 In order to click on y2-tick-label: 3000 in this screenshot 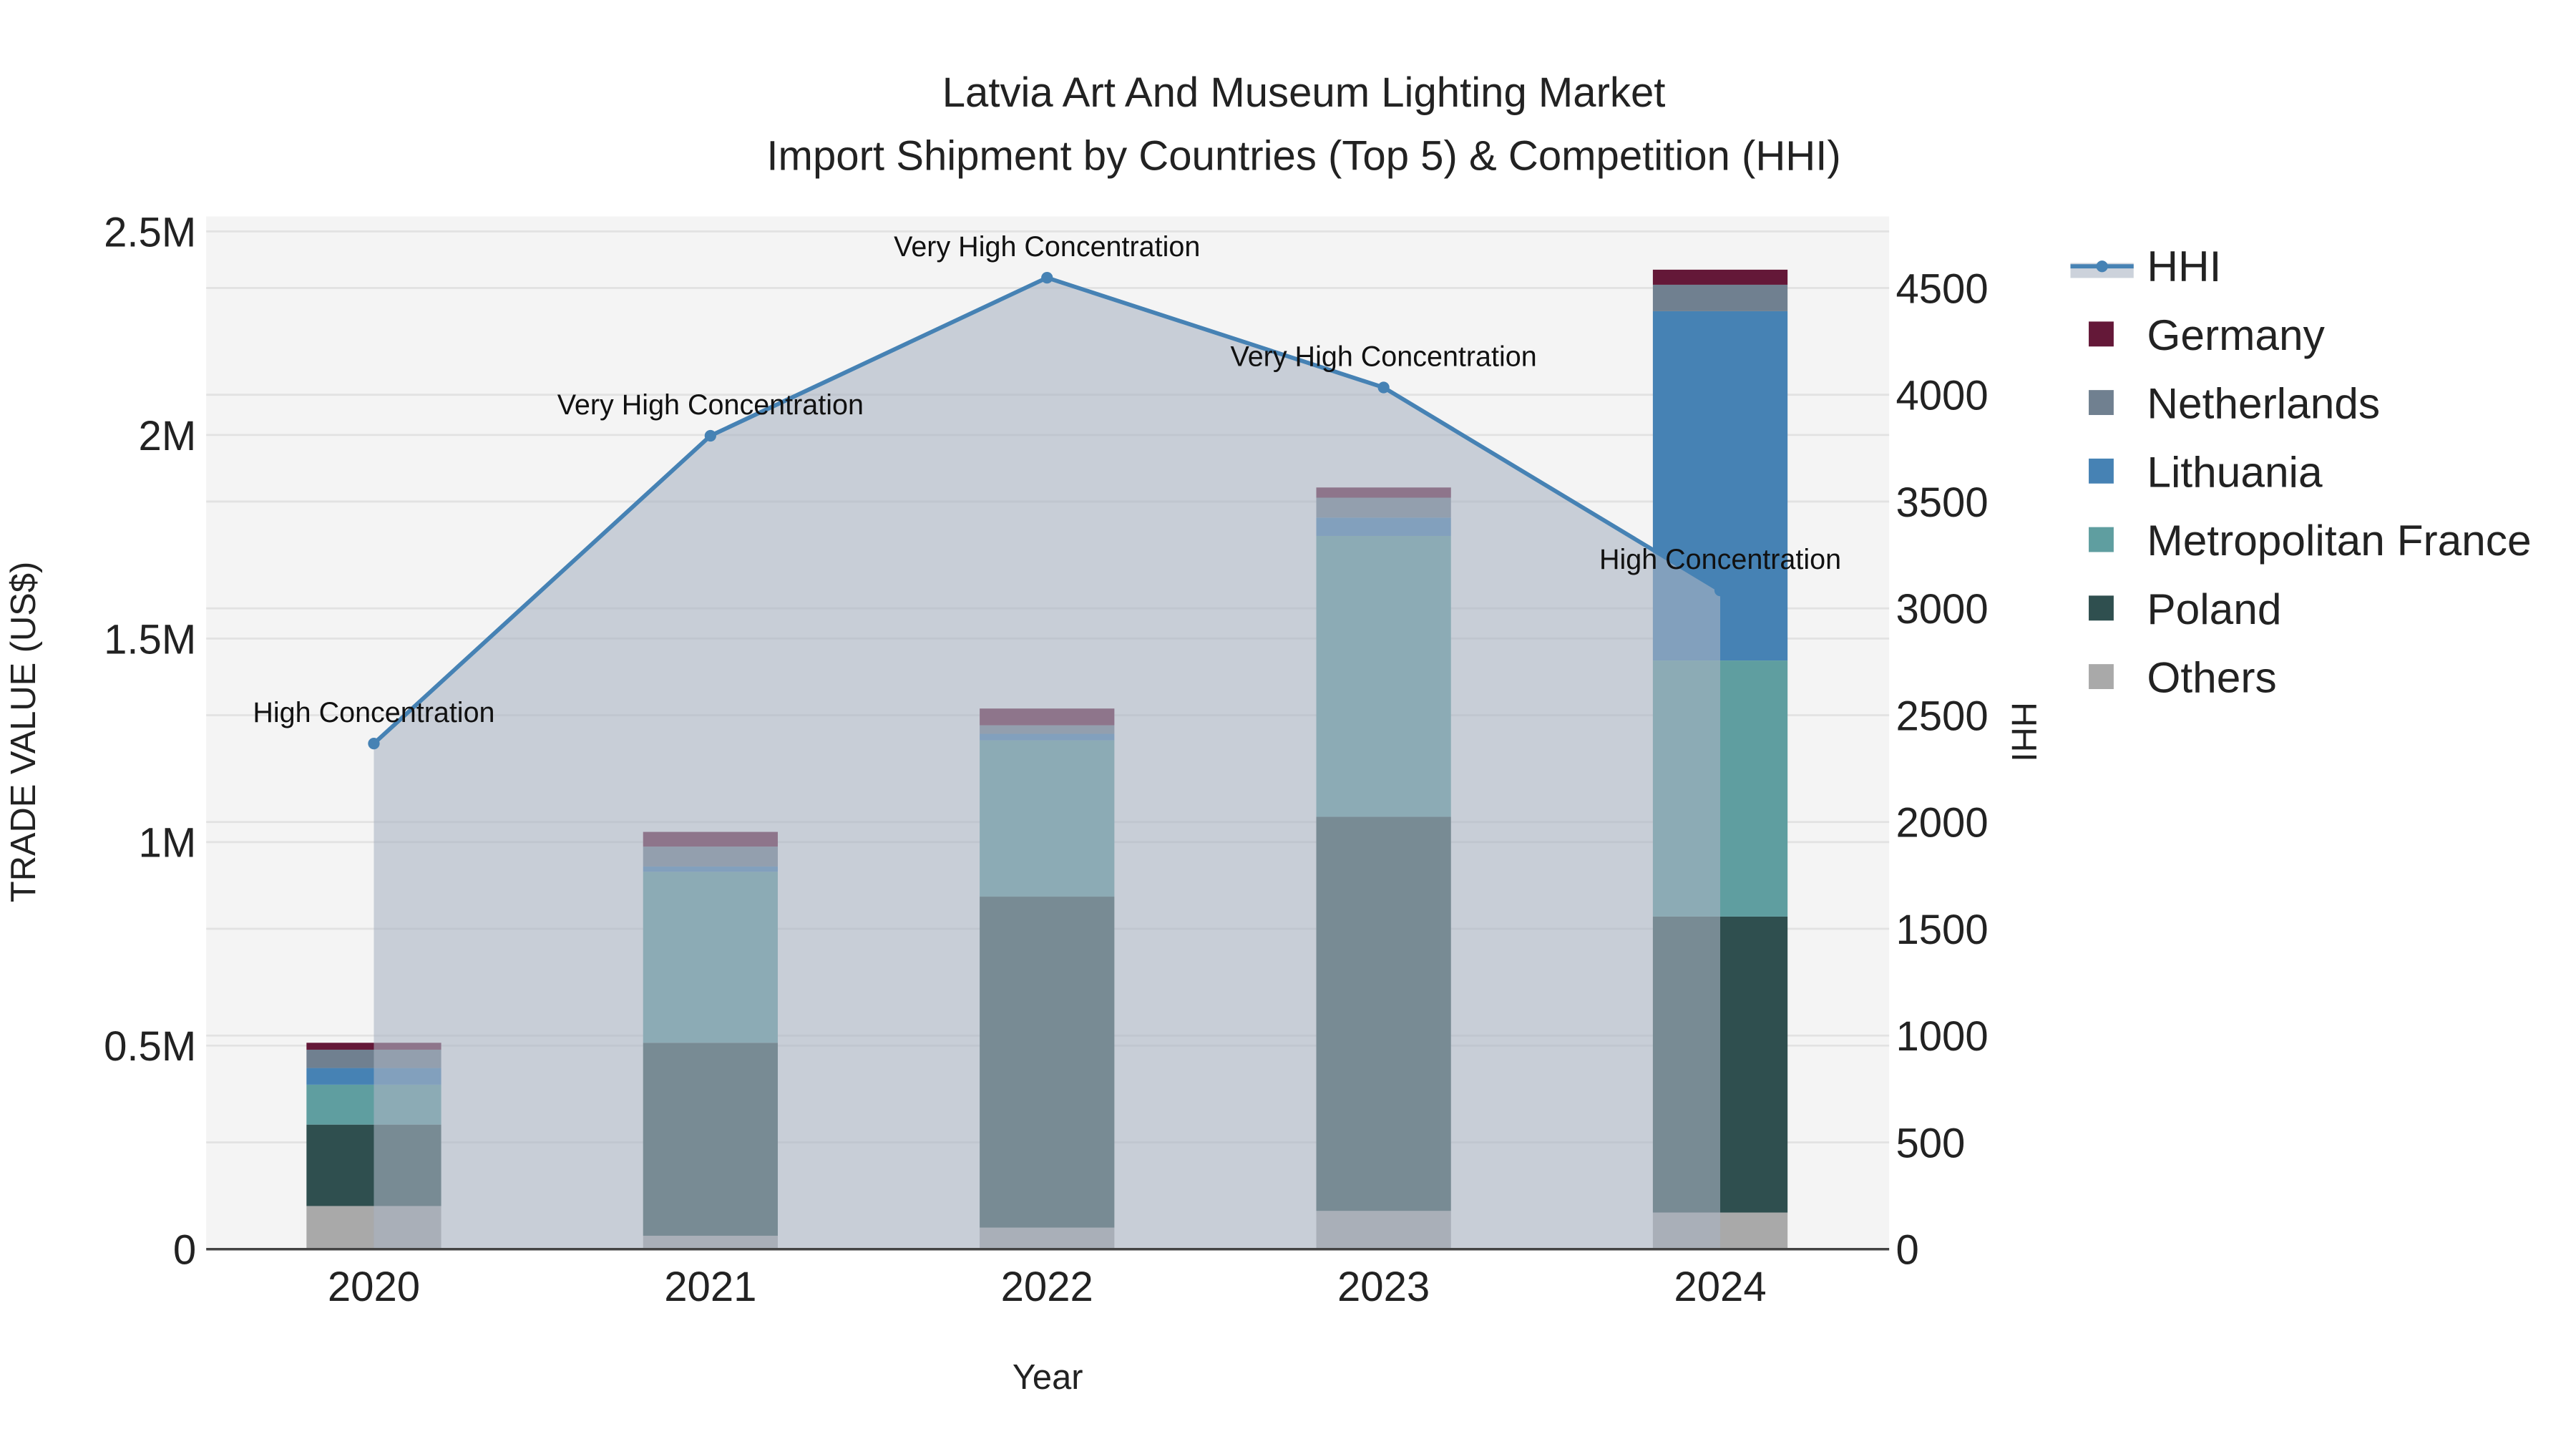, I will do `click(1942, 609)`.